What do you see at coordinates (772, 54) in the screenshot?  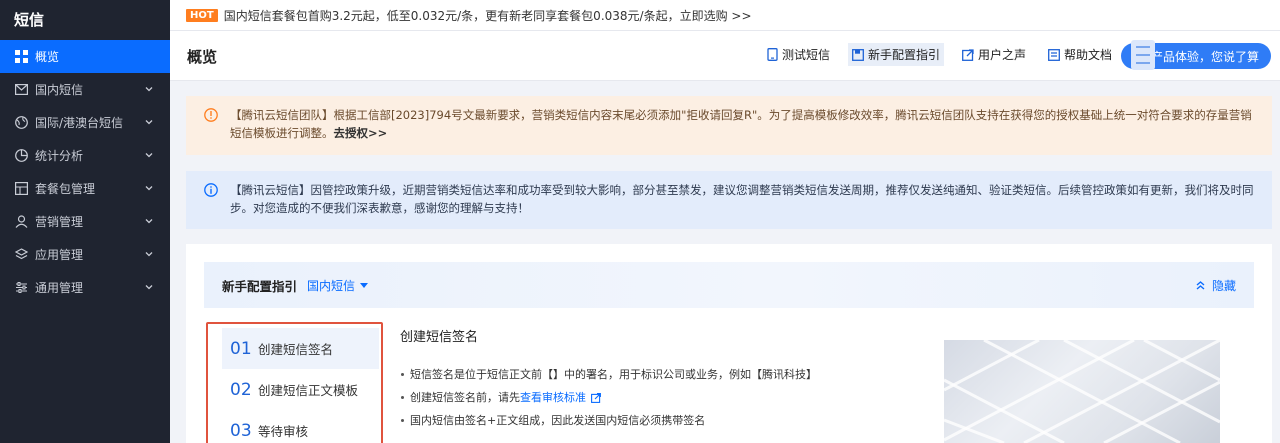 I see `phone-icon` at bounding box center [772, 54].